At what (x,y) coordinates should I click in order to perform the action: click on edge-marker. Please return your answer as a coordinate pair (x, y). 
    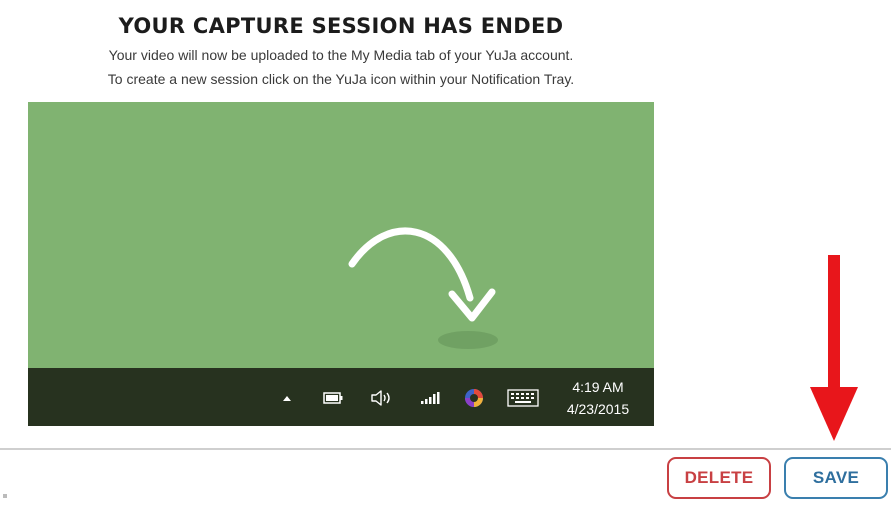
    Looking at the image, I should click on (5, 496).